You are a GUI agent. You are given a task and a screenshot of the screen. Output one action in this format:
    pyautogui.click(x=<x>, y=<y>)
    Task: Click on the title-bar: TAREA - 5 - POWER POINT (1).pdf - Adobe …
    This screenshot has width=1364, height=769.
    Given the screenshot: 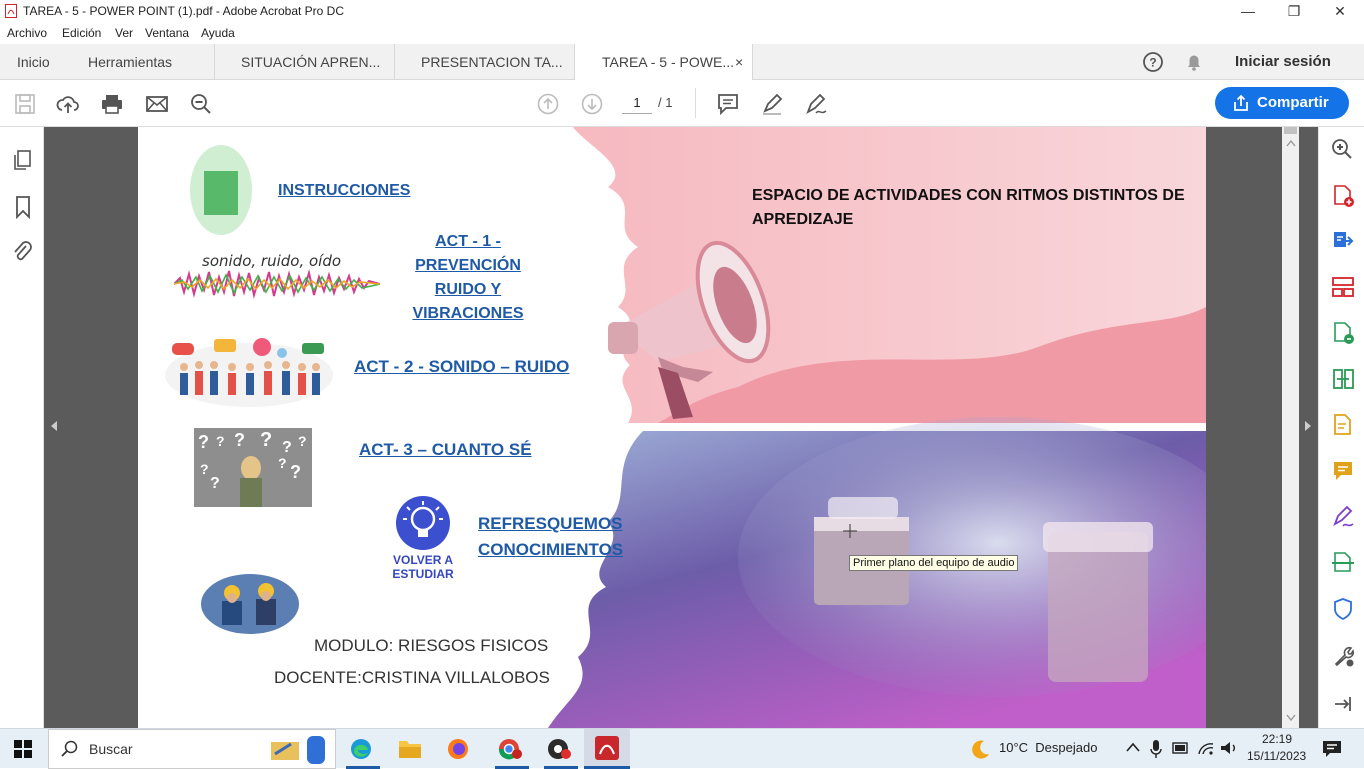 What is the action you would take?
    pyautogui.click(x=682, y=11)
    